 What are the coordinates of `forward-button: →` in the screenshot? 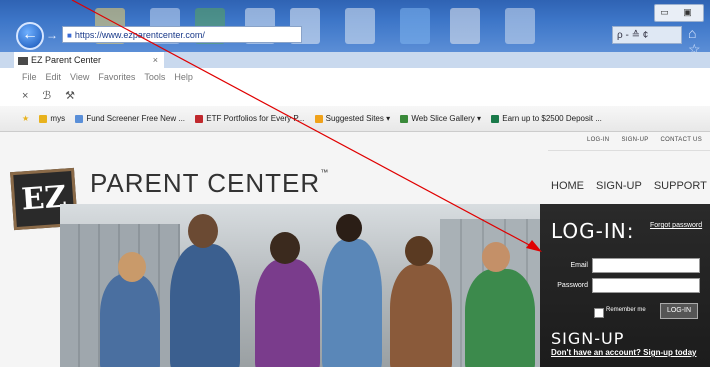 It's located at (52, 35).